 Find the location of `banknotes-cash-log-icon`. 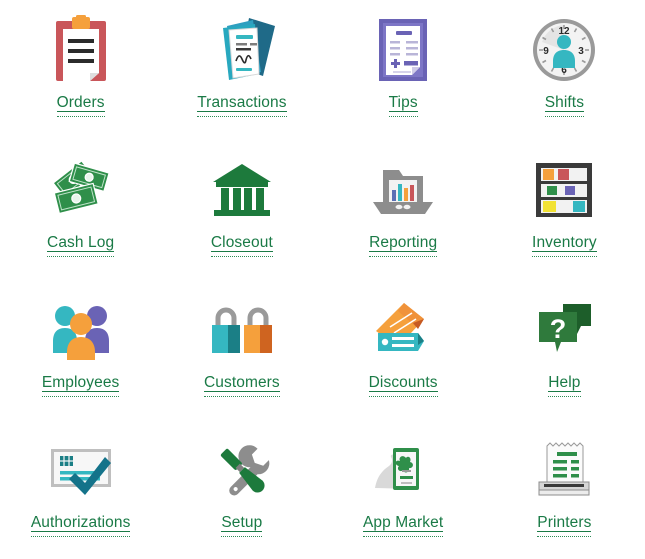

banknotes-cash-log-icon is located at coordinates (81, 190).